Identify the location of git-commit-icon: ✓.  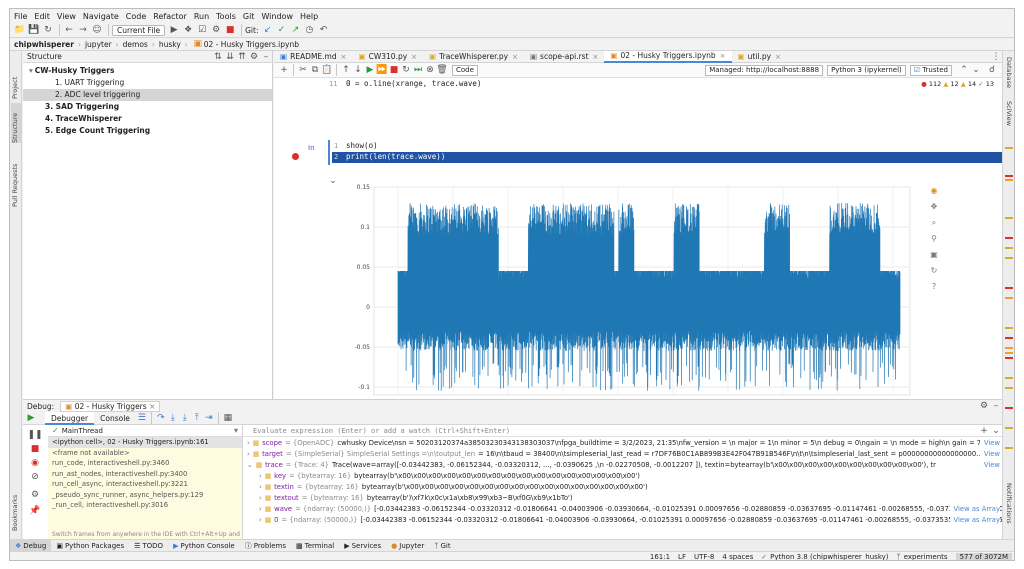
(281, 30).